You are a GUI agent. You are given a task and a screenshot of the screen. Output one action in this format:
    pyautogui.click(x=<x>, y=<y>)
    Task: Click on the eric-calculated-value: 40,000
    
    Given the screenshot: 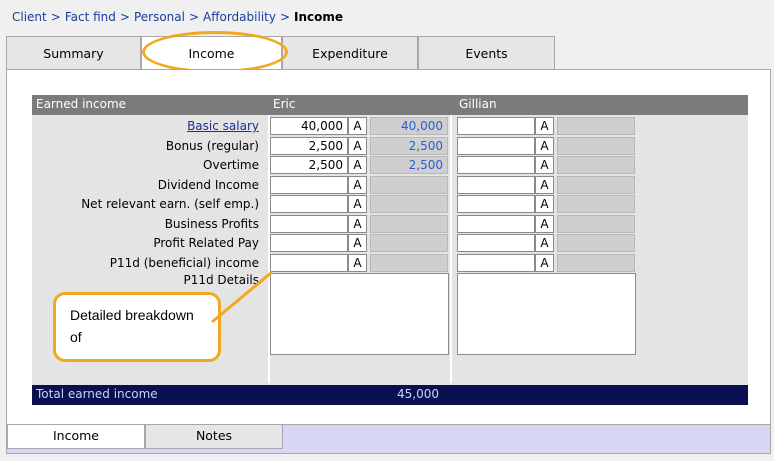 What is the action you would take?
    pyautogui.click(x=409, y=126)
    